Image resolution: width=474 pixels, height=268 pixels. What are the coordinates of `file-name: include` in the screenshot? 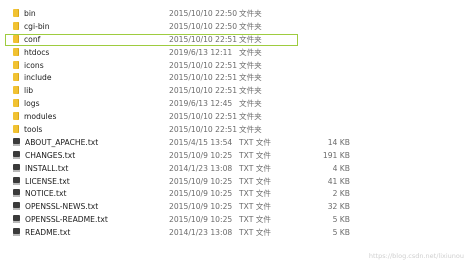 It's located at (38, 78).